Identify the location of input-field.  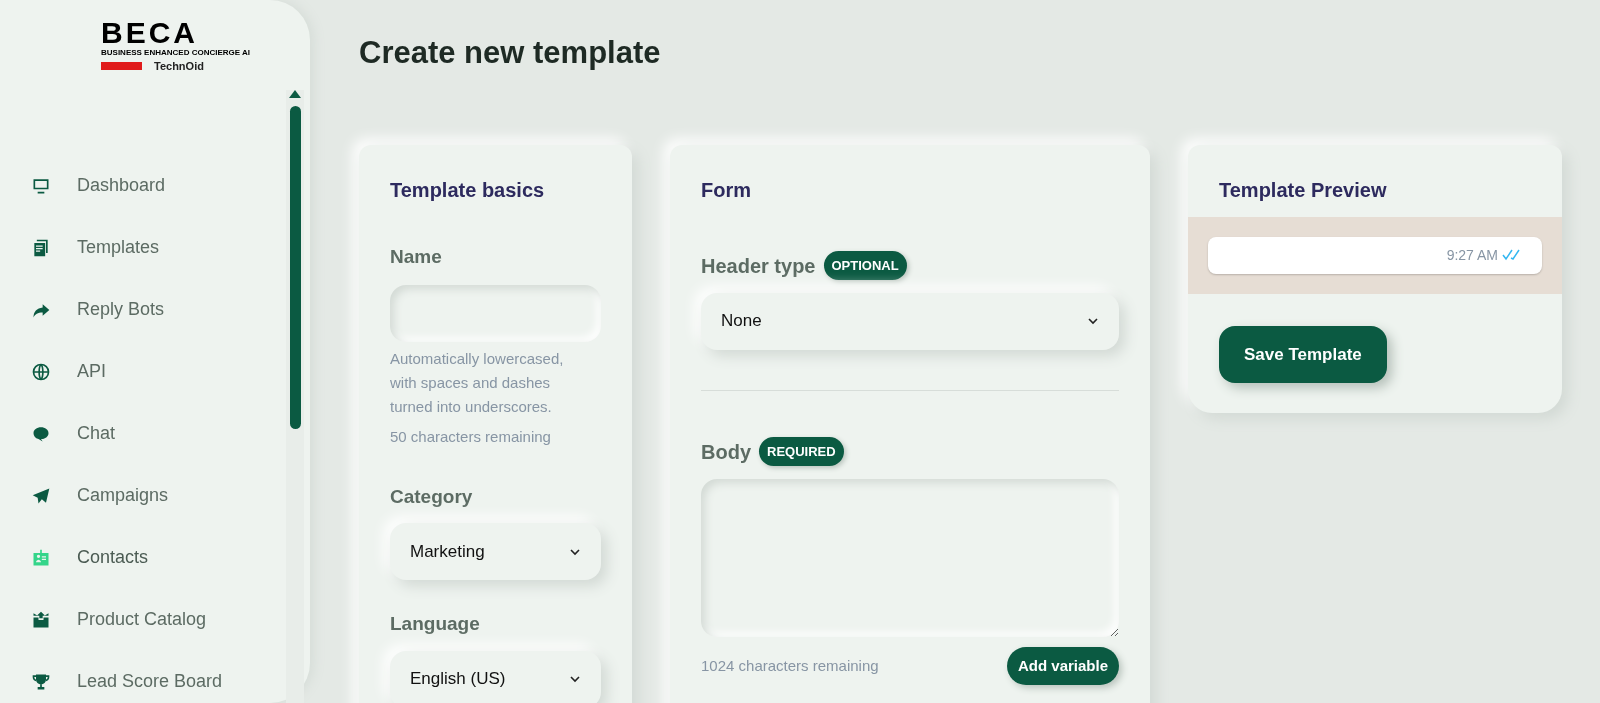
(495, 313).